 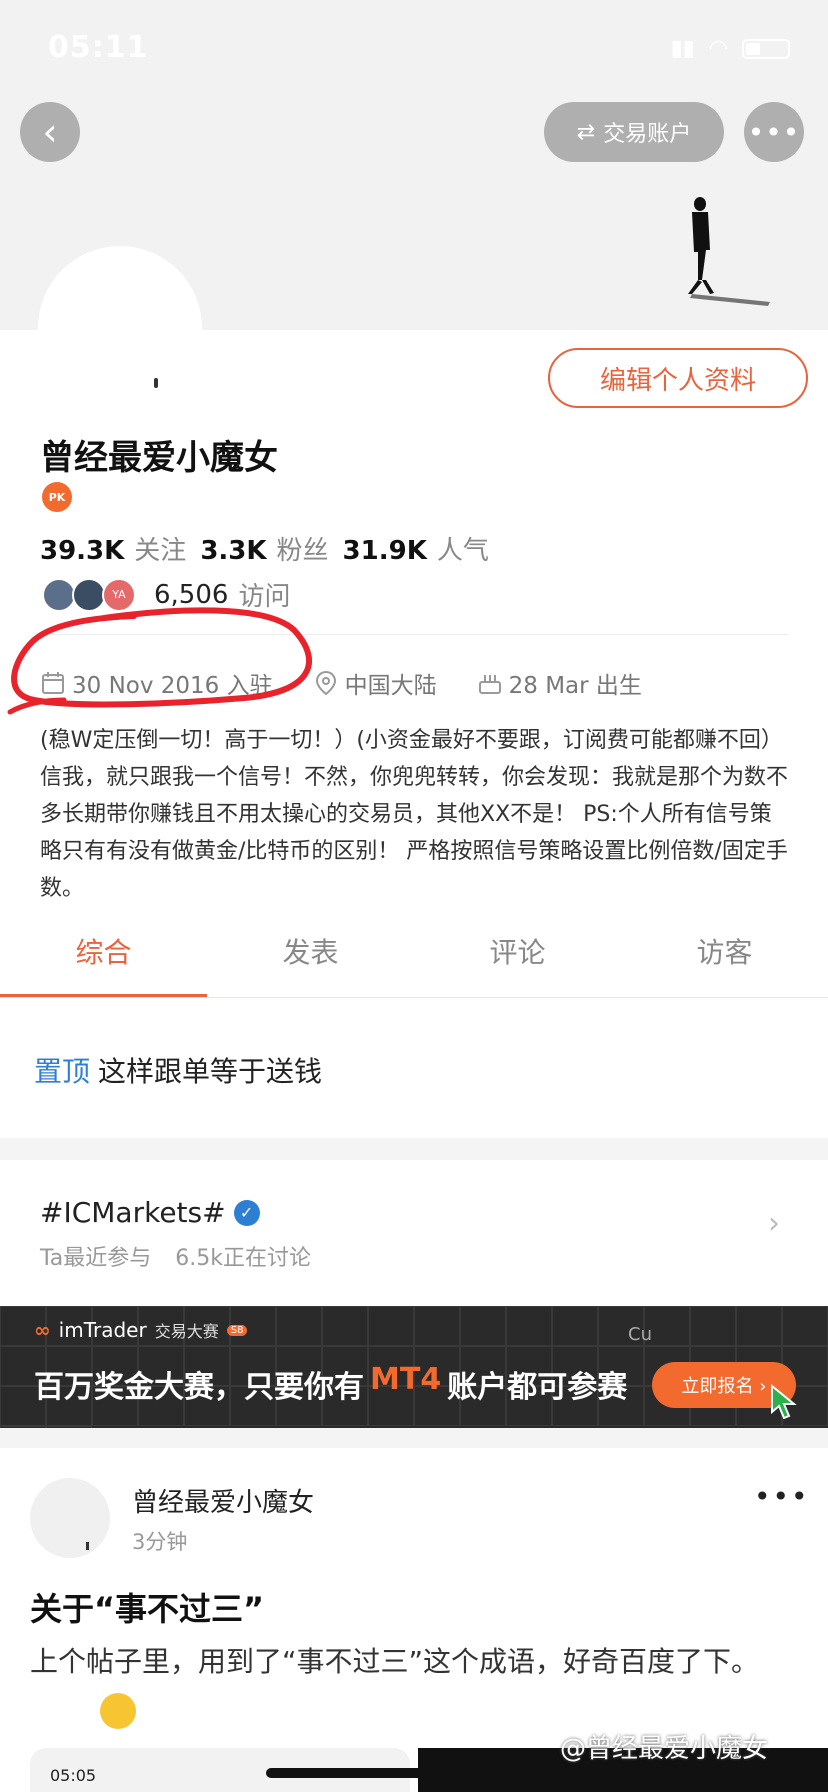 What do you see at coordinates (57, 497) in the screenshot?
I see `pk-badge-icon: PK` at bounding box center [57, 497].